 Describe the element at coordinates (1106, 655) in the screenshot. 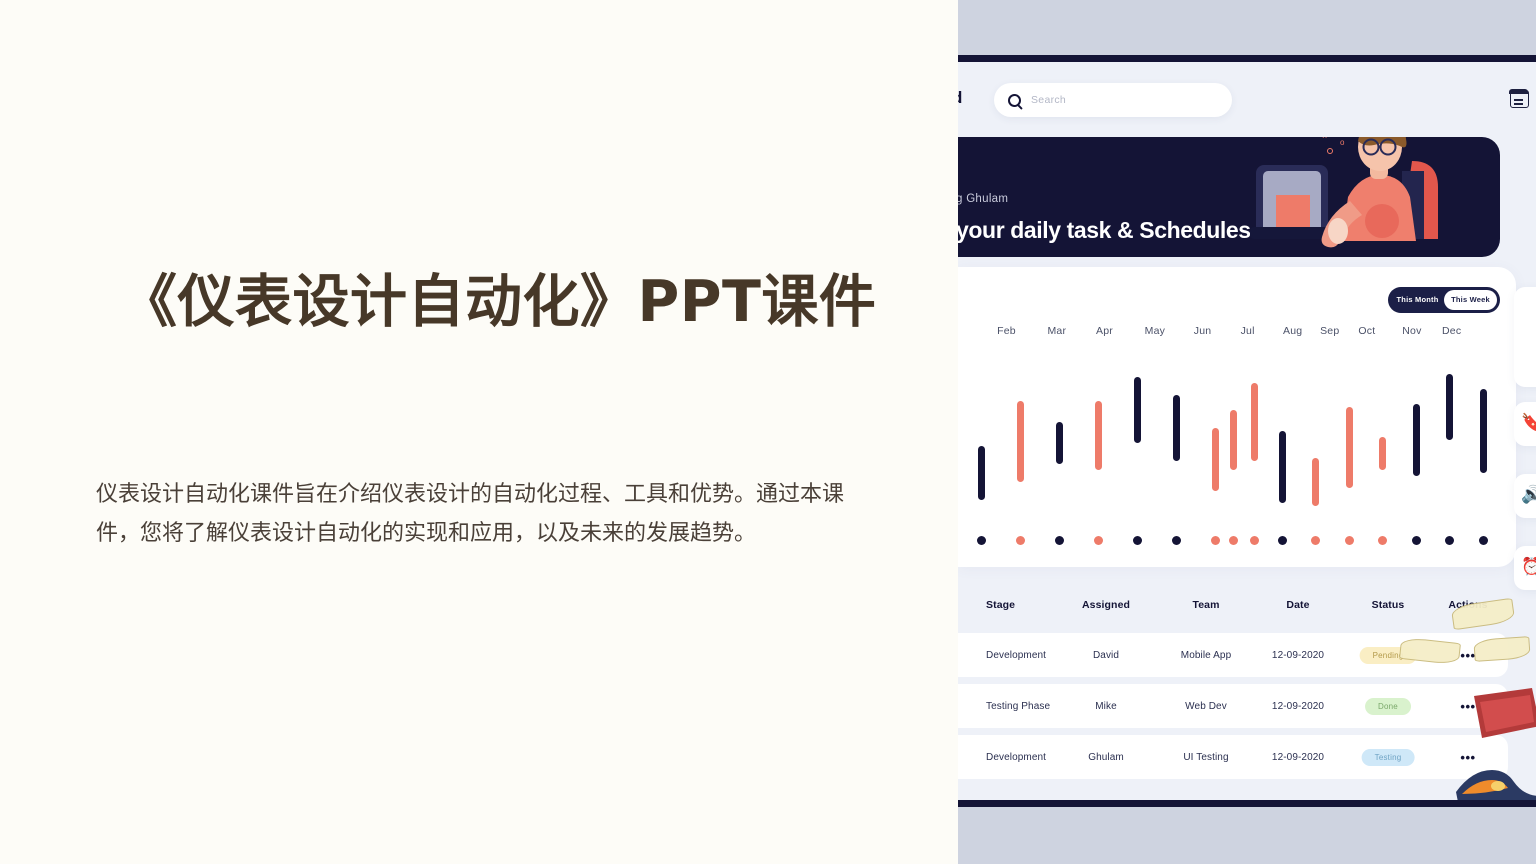

I see `table-cell: David` at that location.